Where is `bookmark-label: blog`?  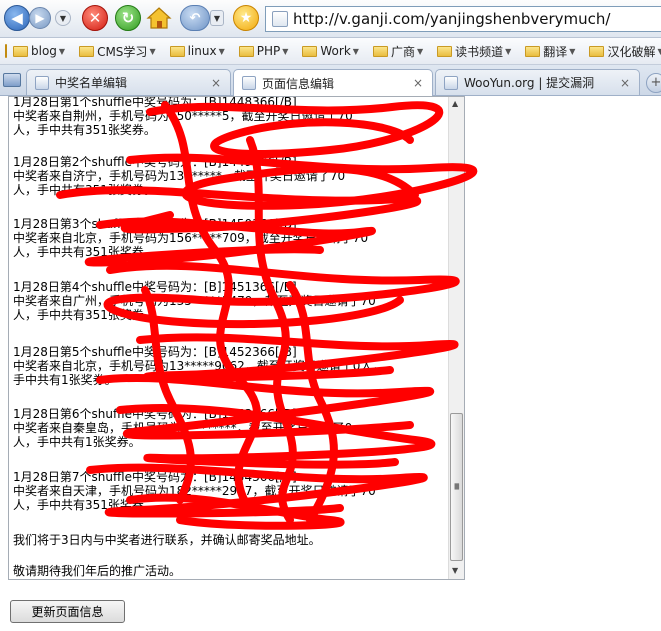 bookmark-label: blog is located at coordinates (44, 51).